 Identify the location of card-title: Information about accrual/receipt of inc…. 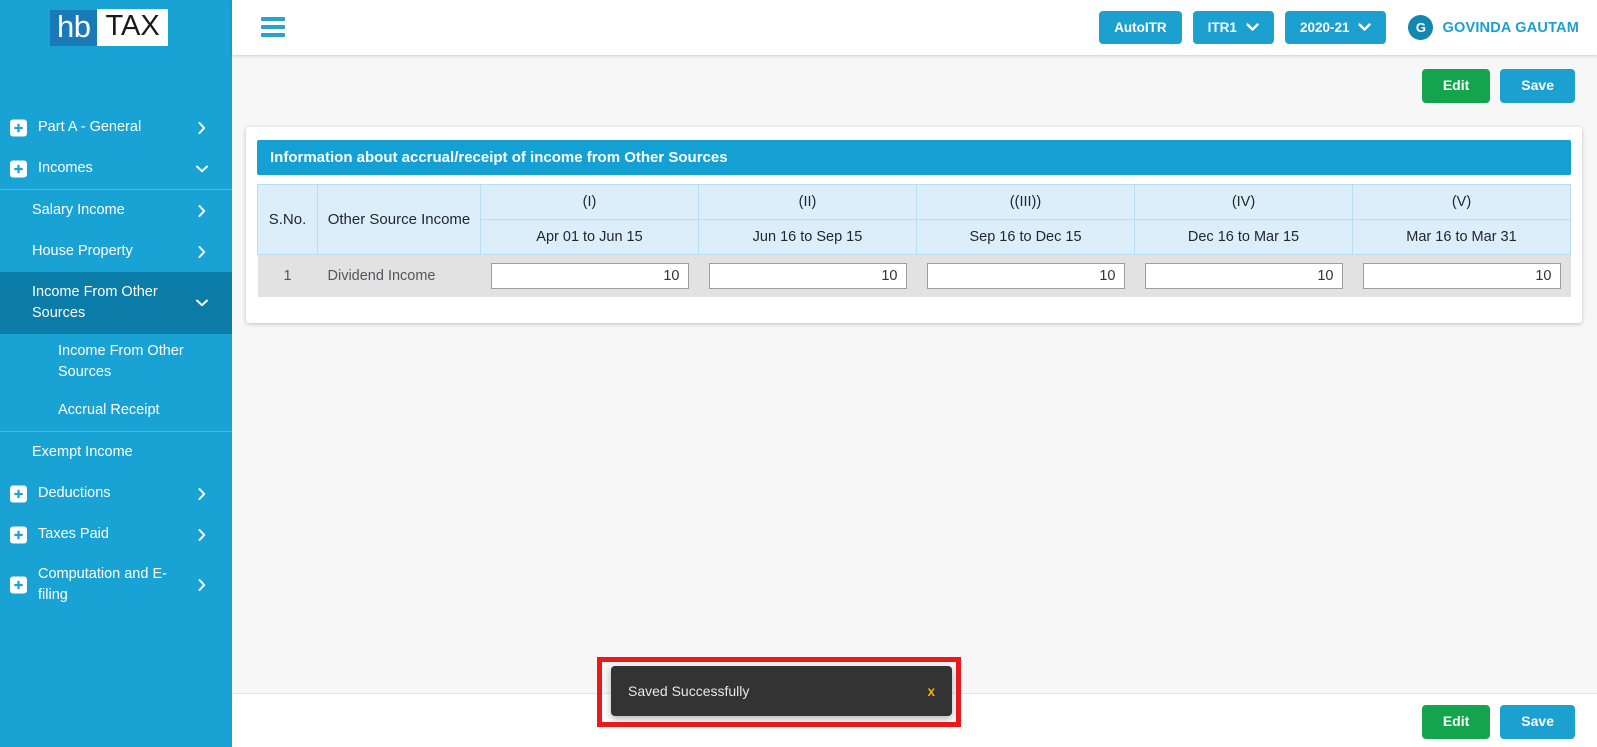
(914, 157).